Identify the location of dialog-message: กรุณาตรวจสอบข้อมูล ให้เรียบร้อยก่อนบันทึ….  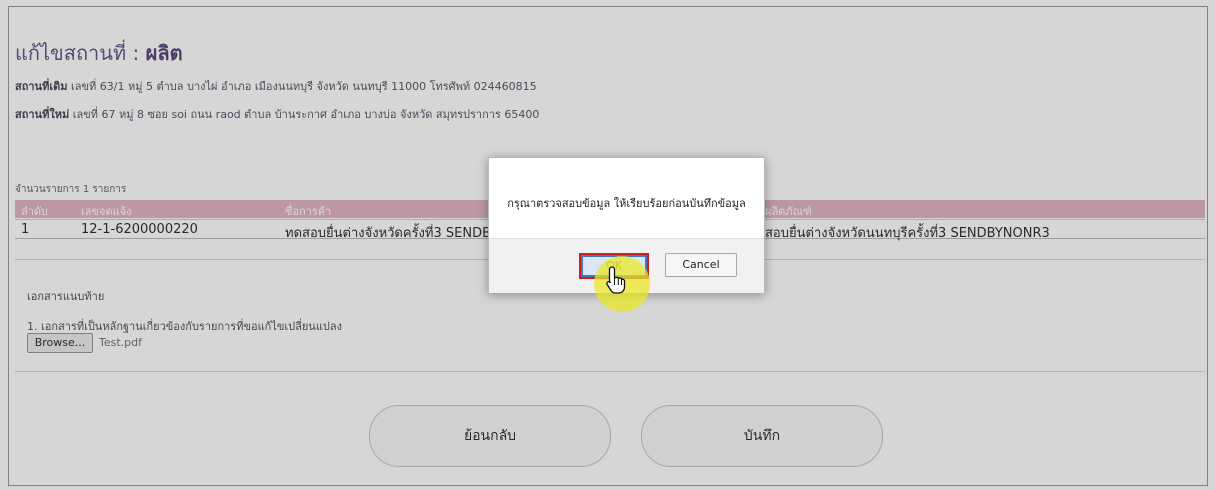
(626, 203).